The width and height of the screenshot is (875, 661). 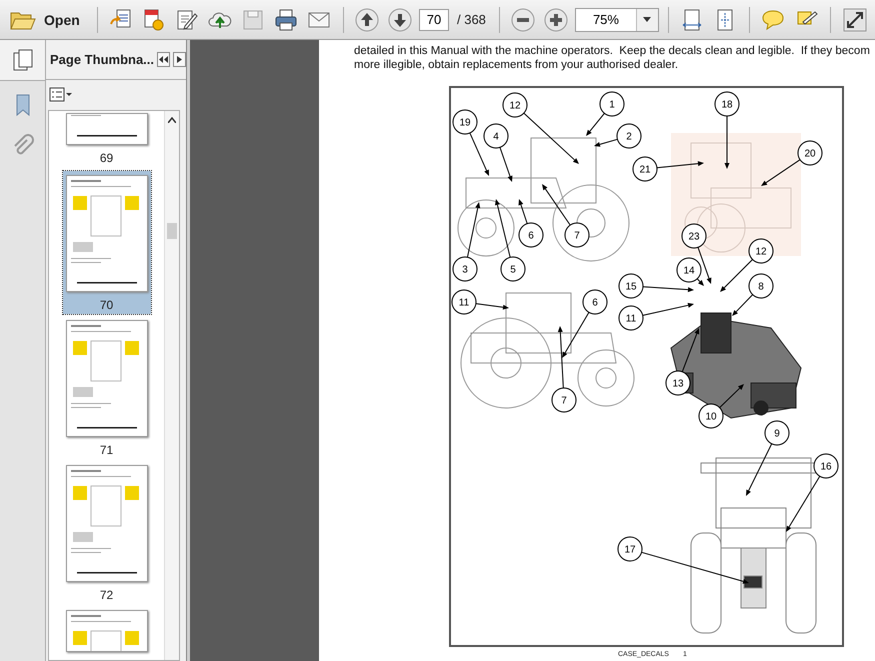 I want to click on callout-number: 14, so click(x=689, y=270).